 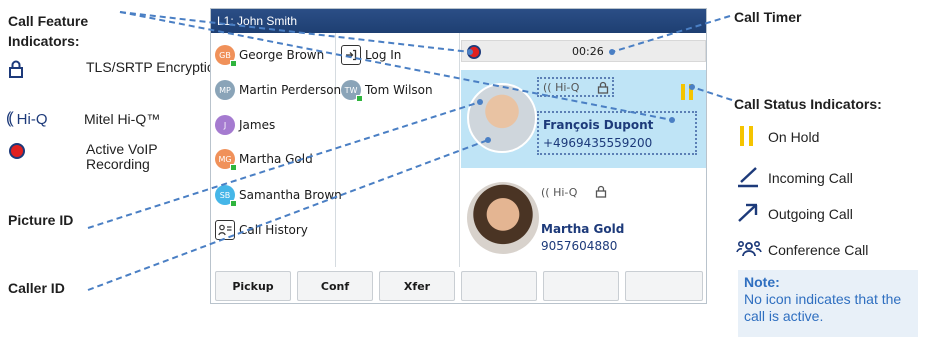 I want to click on note-title: Note:, so click(x=762, y=282).